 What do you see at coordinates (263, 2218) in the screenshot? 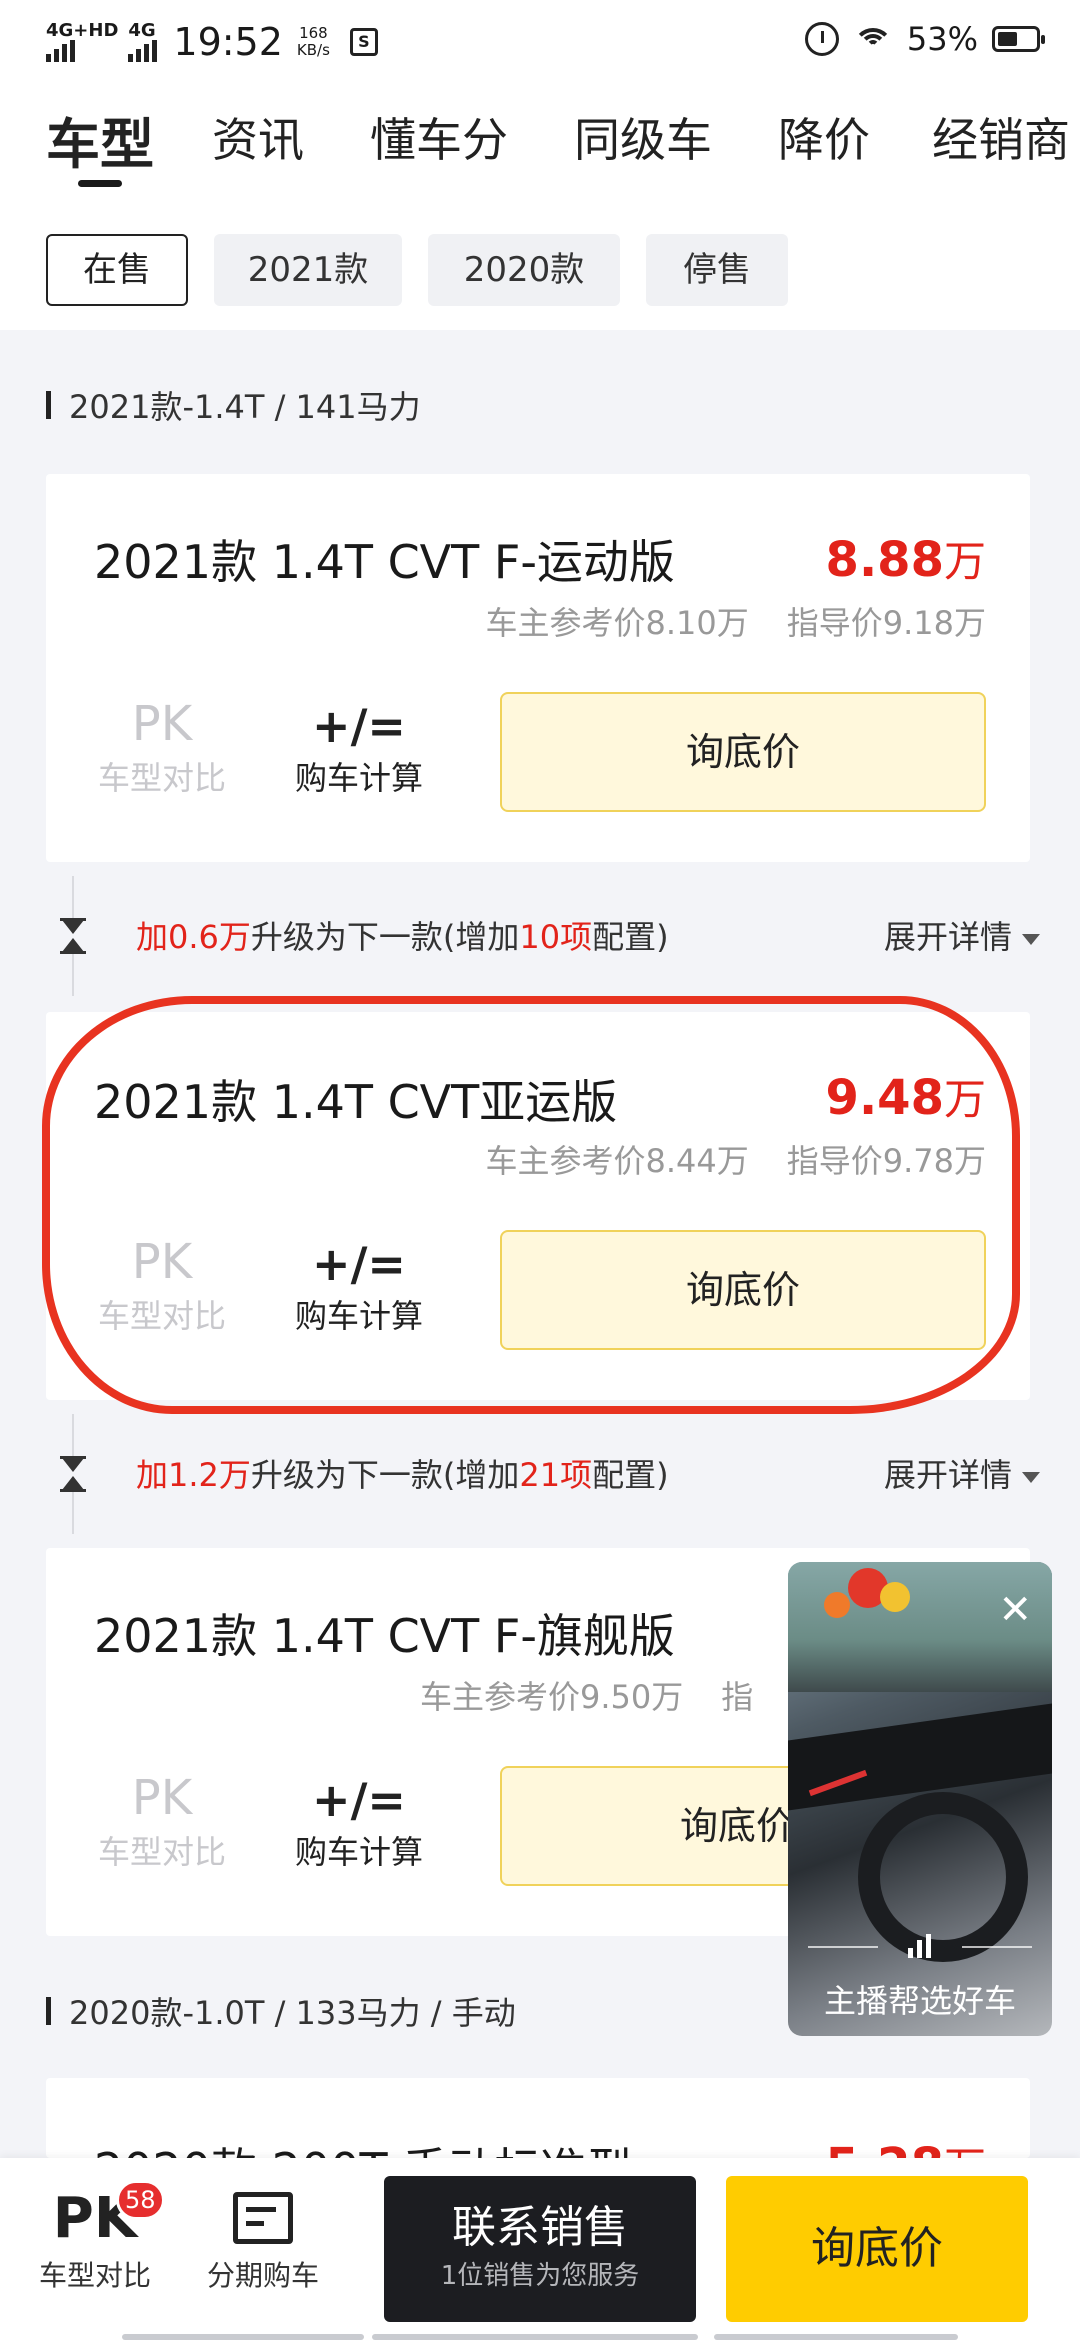
I see `installment-icon` at bounding box center [263, 2218].